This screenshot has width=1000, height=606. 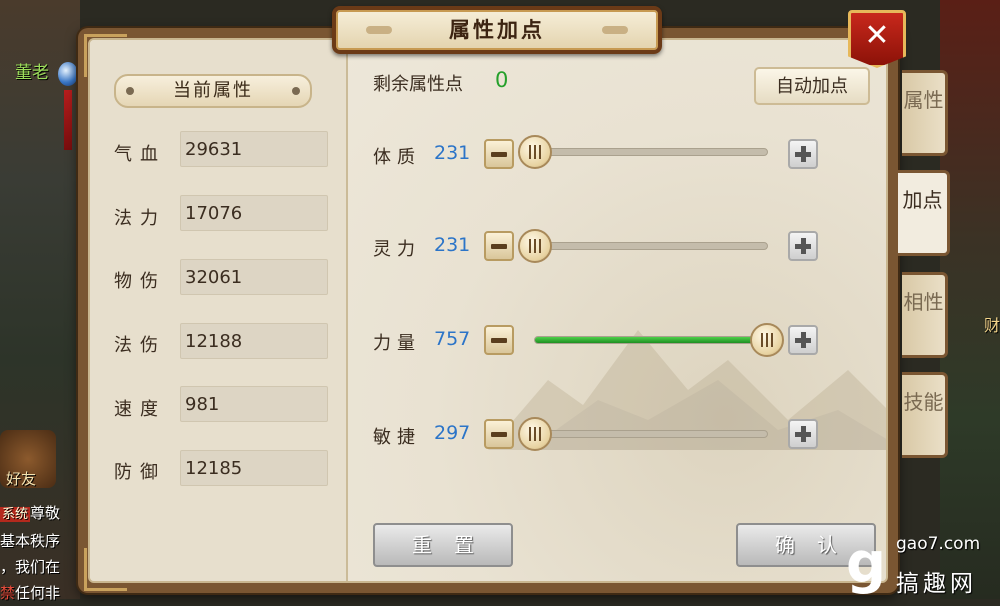 What do you see at coordinates (32, 73) in the screenshot?
I see `npc-name-label: 董老` at bounding box center [32, 73].